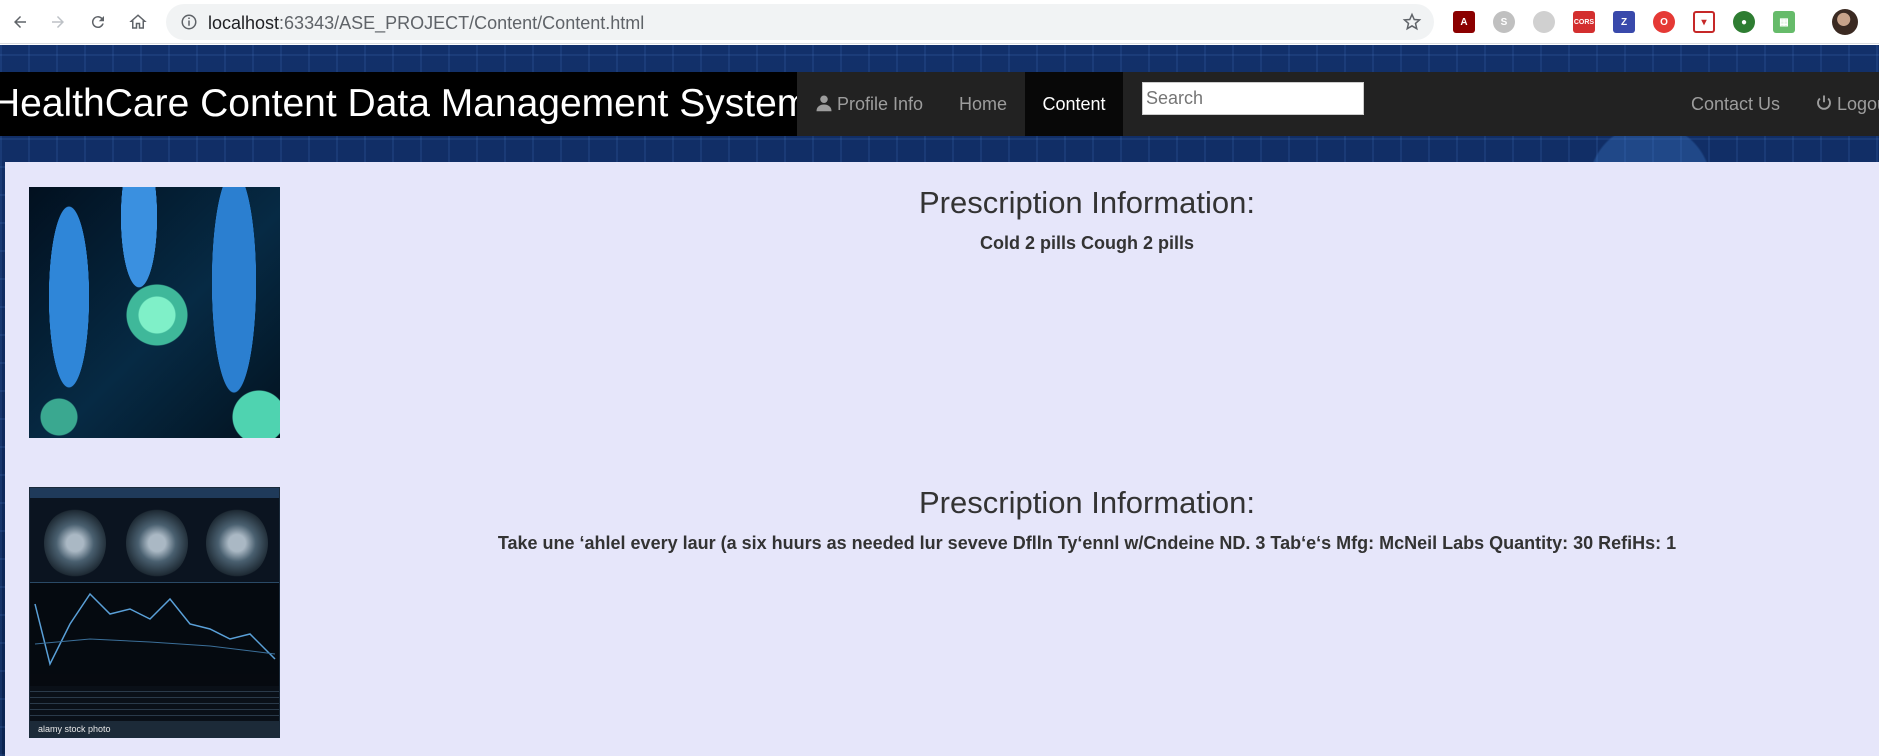  What do you see at coordinates (20, 22) in the screenshot?
I see `back-arrow-icon` at bounding box center [20, 22].